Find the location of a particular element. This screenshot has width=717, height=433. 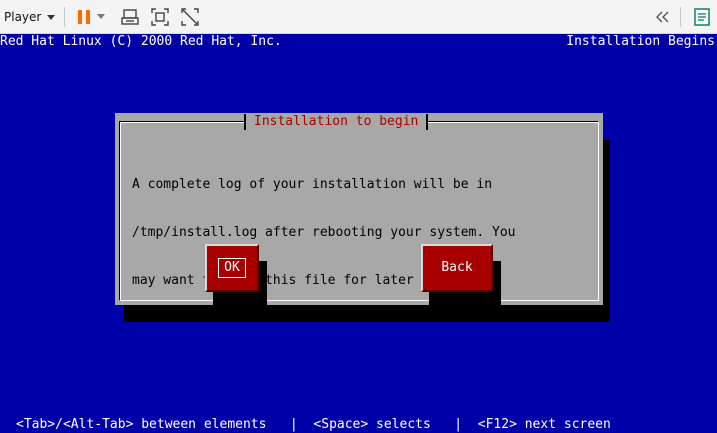

ok-button: OK is located at coordinates (232, 268).